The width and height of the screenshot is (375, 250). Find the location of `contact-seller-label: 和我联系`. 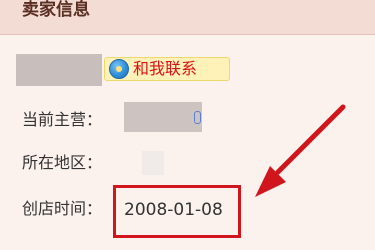

contact-seller-label: 和我联系 is located at coordinates (165, 68).